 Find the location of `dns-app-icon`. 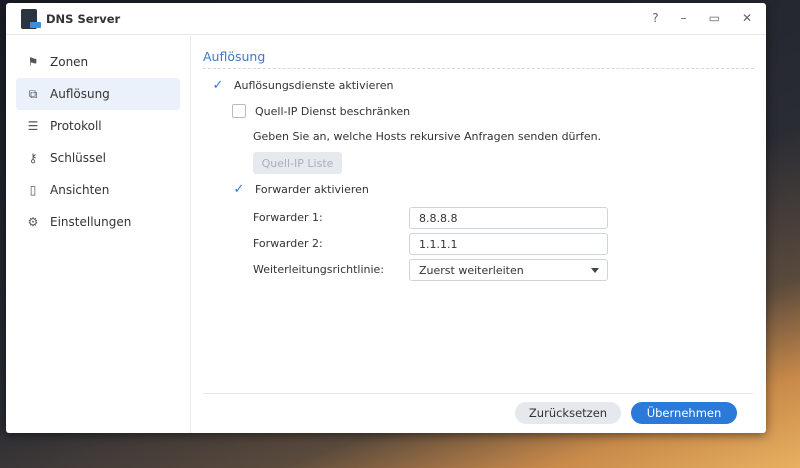

dns-app-icon is located at coordinates (31, 18).